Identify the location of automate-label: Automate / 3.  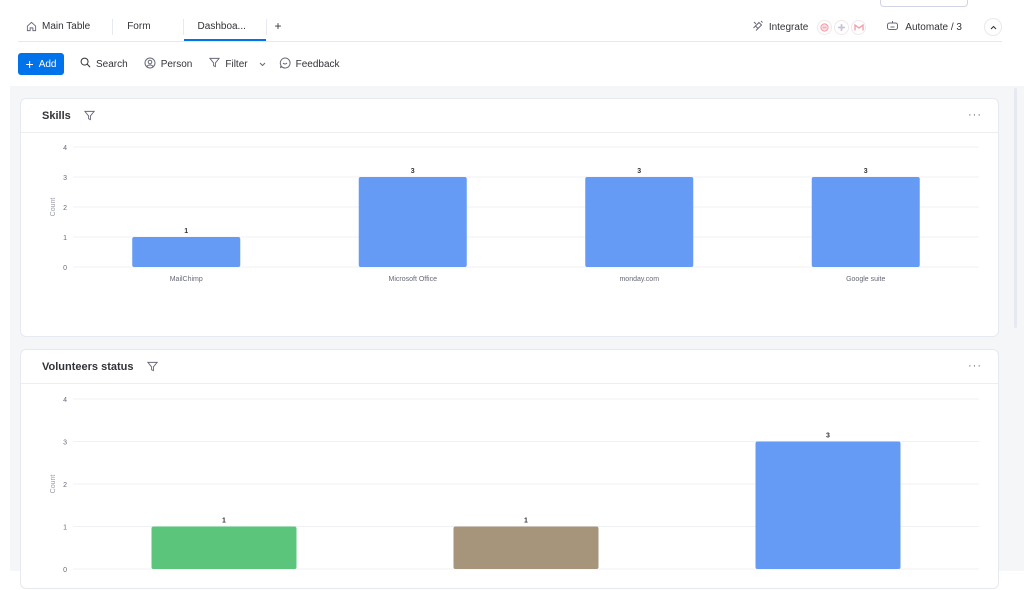
(933, 27).